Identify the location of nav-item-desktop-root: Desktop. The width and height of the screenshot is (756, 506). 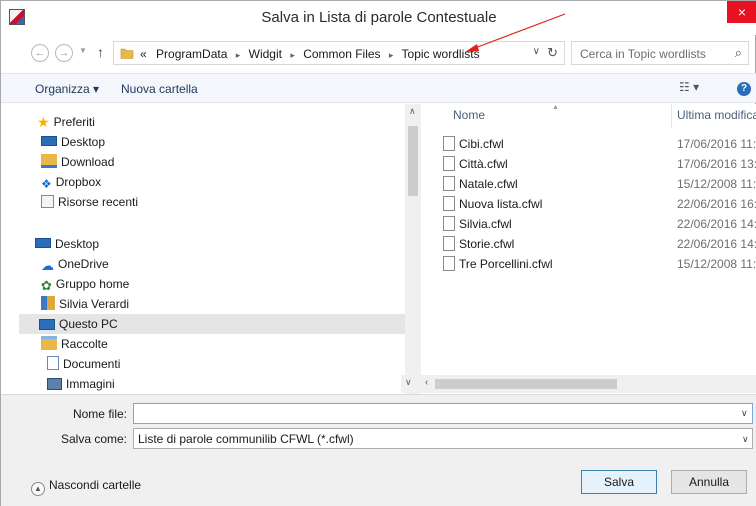
(67, 244).